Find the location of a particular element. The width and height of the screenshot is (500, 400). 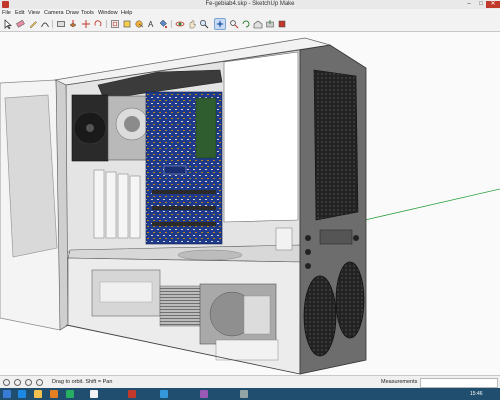

select-icon is located at coordinates (8, 24).